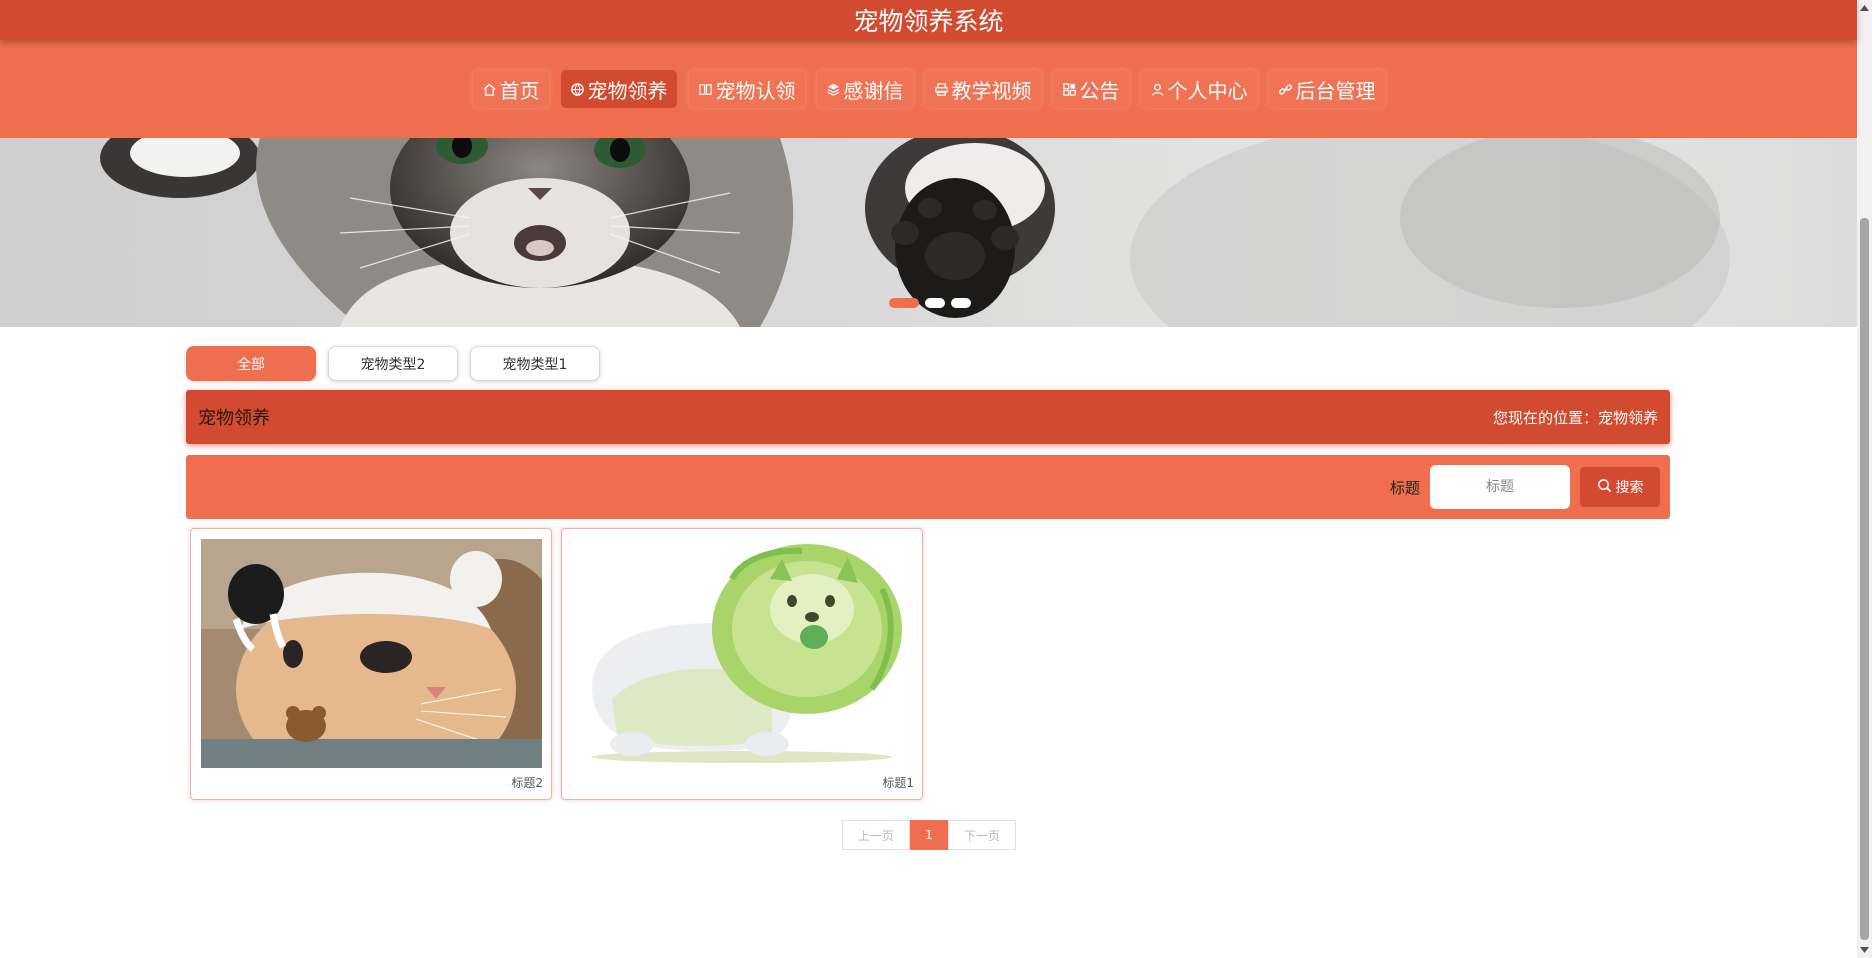 Image resolution: width=1872 pixels, height=958 pixels. I want to click on pet-card-title: 标题2, so click(527, 783).